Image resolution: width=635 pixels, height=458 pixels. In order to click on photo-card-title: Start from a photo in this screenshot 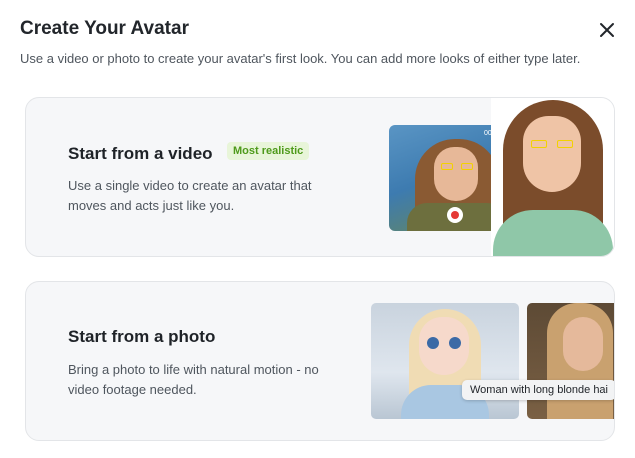, I will do `click(142, 336)`.